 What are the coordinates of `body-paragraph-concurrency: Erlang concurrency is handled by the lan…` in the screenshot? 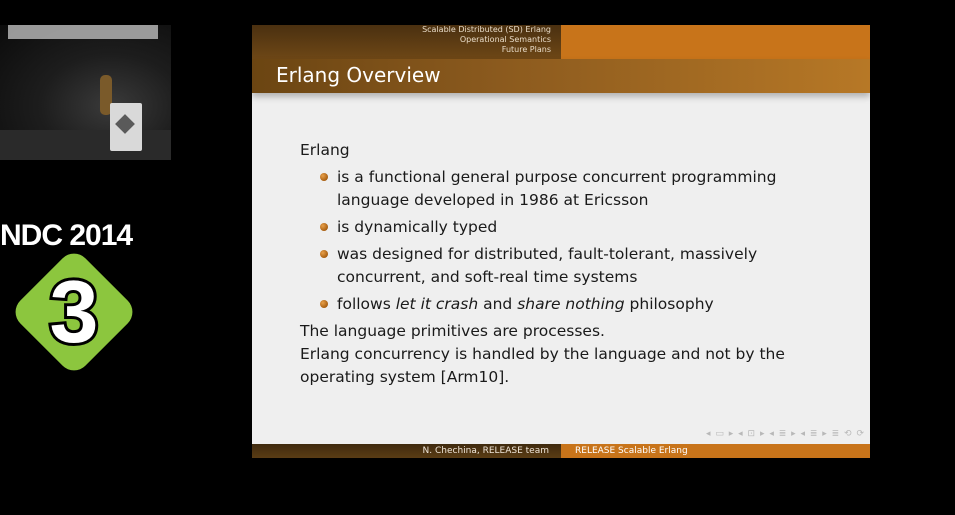 It's located at (542, 365).